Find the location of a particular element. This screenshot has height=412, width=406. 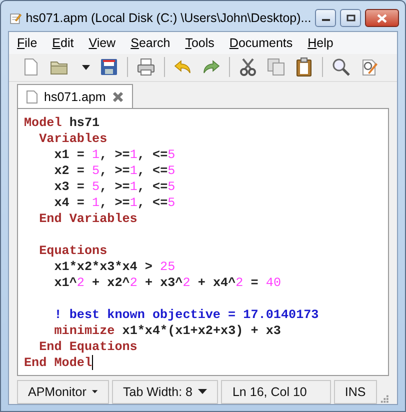

maximize-icon is located at coordinates (351, 18).